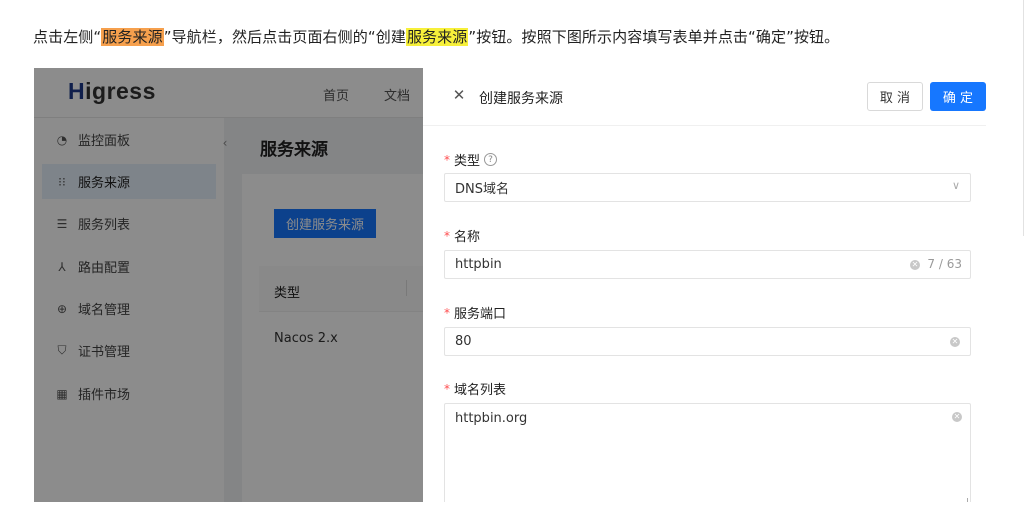 This screenshot has height=520, width=1027. Describe the element at coordinates (478, 264) in the screenshot. I see `name-input-value: httpbin` at that location.